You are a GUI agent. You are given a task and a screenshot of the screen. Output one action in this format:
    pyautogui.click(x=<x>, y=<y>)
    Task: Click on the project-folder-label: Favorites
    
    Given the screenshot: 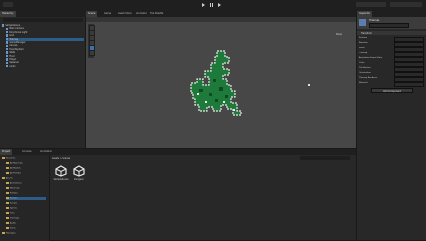 What is the action you would take?
    pyautogui.click(x=11, y=158)
    